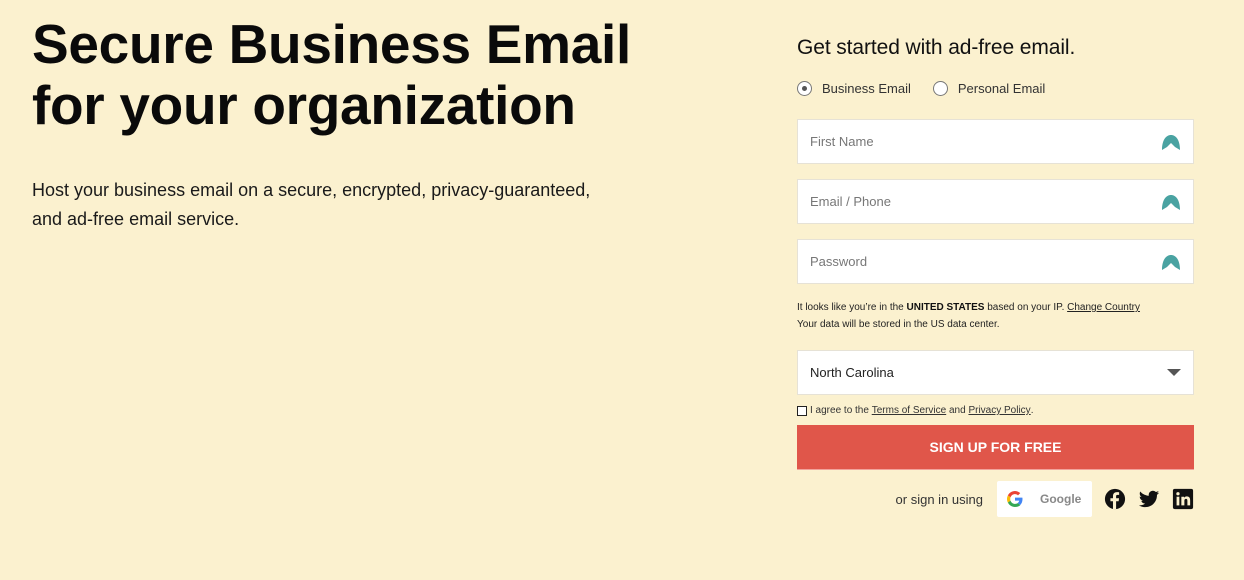  I want to click on linkedin-icon, so click(1183, 499).